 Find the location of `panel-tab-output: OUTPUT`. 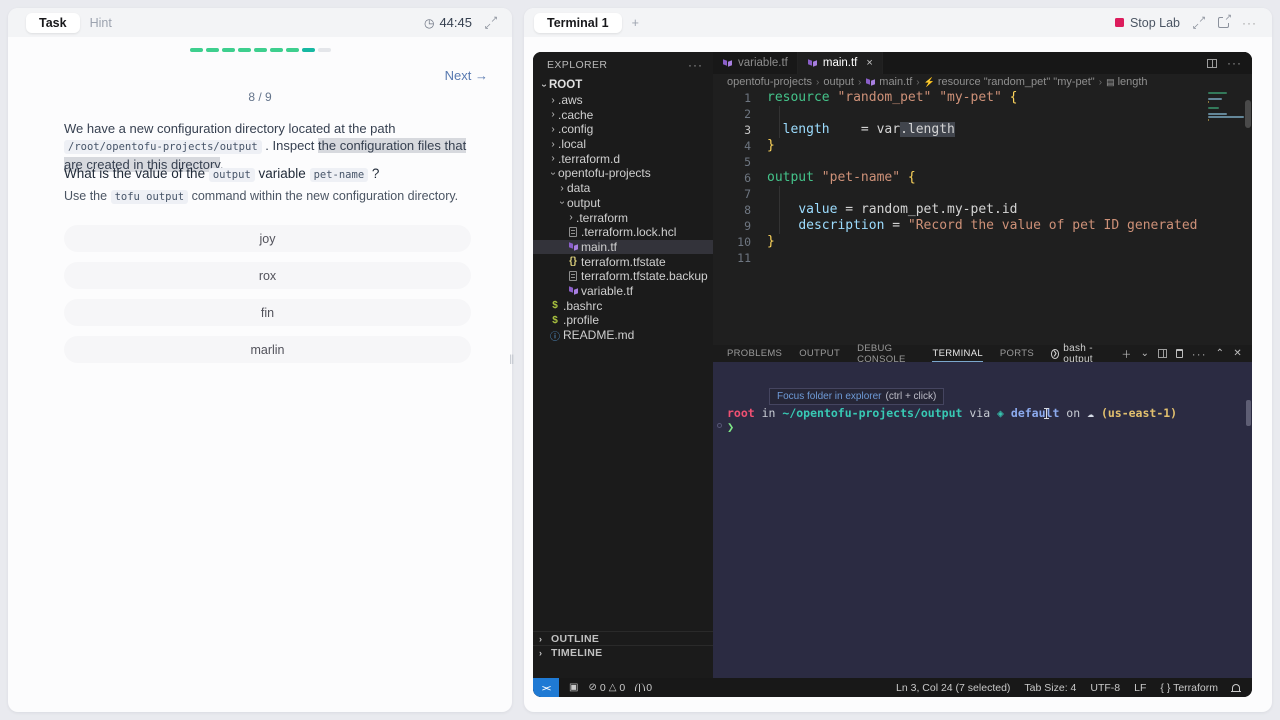

panel-tab-output: OUTPUT is located at coordinates (819, 353).